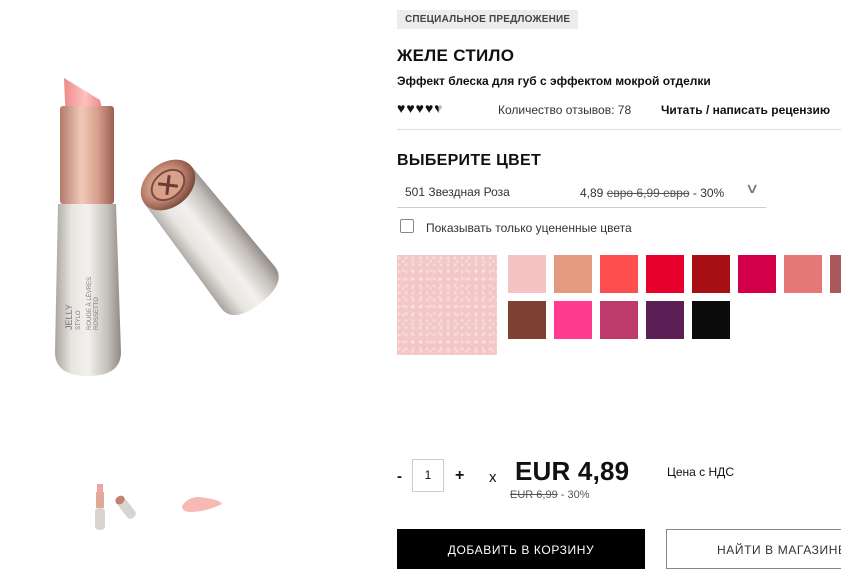 The image size is (841, 571). Describe the element at coordinates (648, 193) in the screenshot. I see `shade-old-price: евро 6,99 евро` at that location.